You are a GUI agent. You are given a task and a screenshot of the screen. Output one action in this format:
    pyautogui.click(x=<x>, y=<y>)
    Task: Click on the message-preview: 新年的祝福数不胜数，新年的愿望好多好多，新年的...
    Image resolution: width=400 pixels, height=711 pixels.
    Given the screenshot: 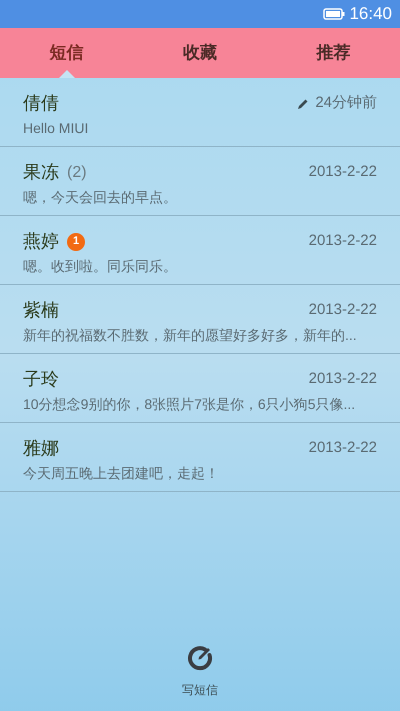 What is the action you would take?
    pyautogui.click(x=190, y=335)
    